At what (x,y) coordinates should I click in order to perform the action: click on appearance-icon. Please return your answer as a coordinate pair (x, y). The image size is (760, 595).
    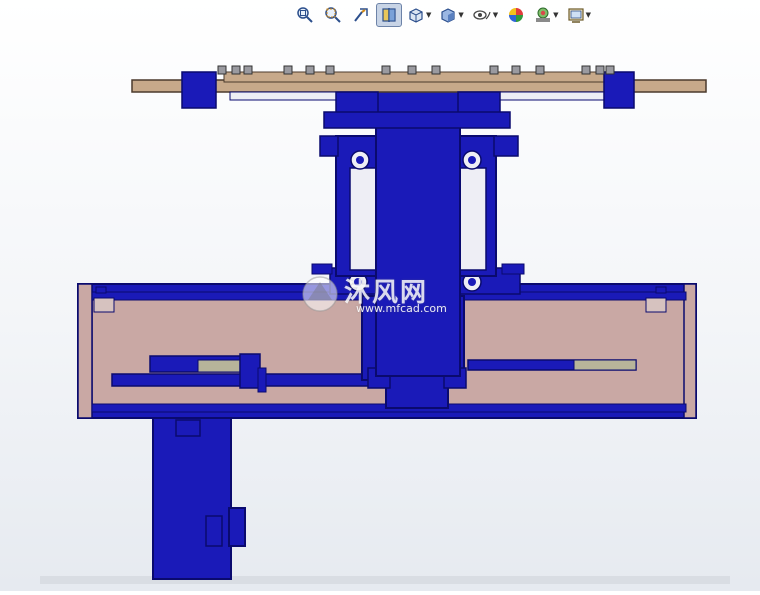
    Looking at the image, I should click on (516, 15).